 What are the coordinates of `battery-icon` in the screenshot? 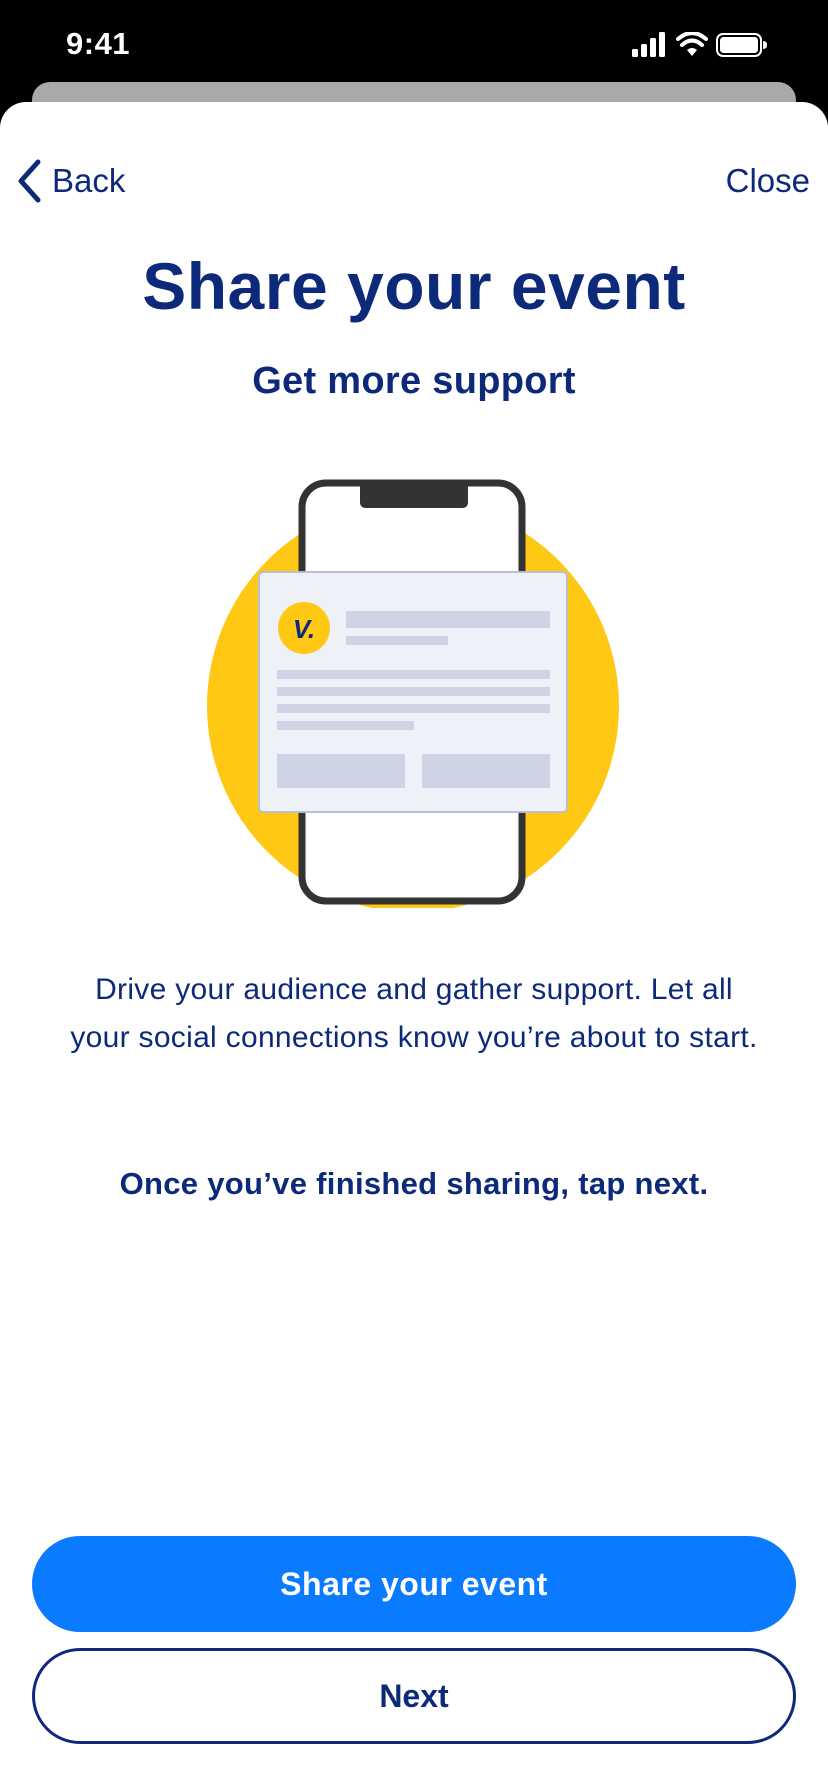 It's located at (741, 45).